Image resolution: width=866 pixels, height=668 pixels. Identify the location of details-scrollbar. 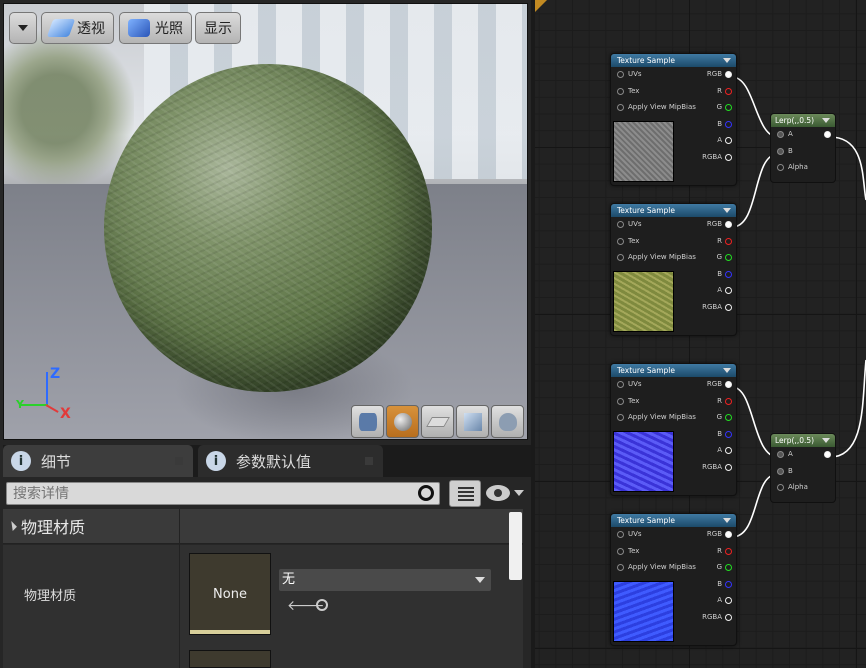
(515, 546).